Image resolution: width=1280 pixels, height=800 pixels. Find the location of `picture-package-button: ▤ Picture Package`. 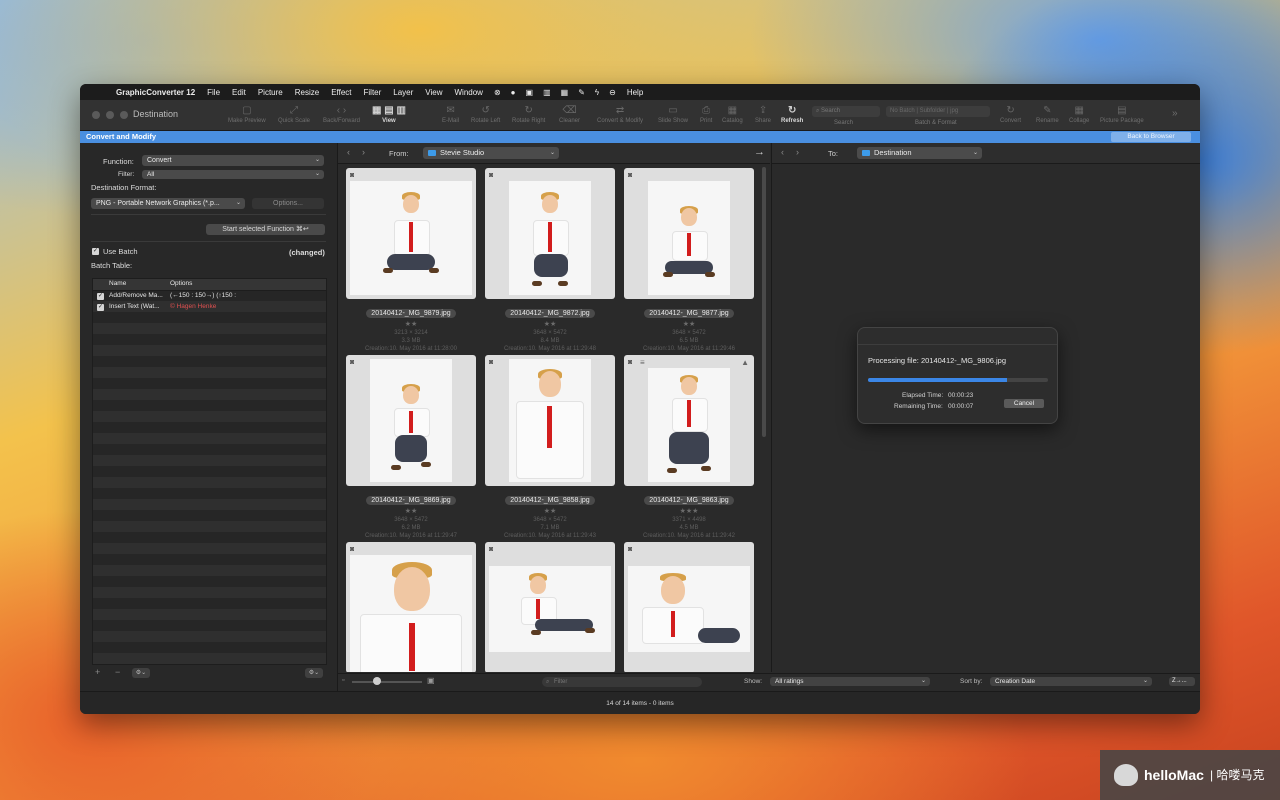

picture-package-button: ▤ Picture Package is located at coordinates (1122, 114).